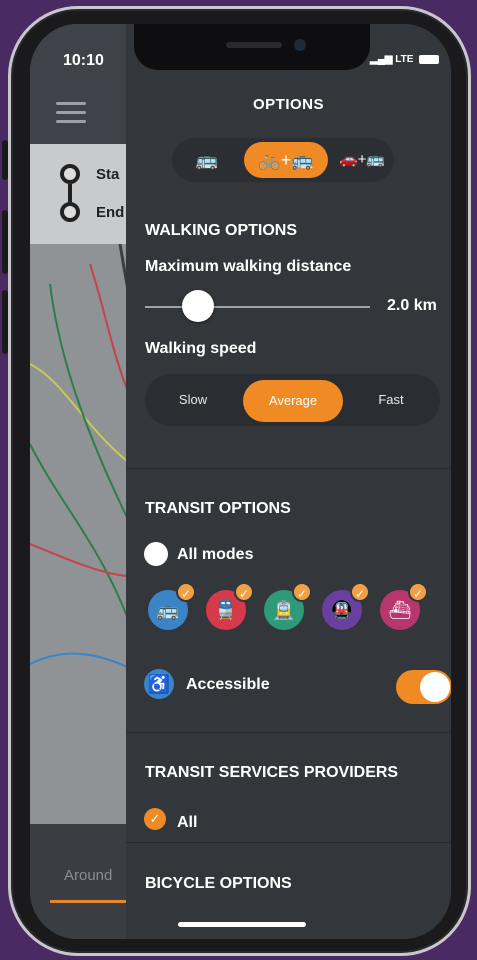  Describe the element at coordinates (187, 823) in the screenshot. I see `providers-all-label: All` at that location.